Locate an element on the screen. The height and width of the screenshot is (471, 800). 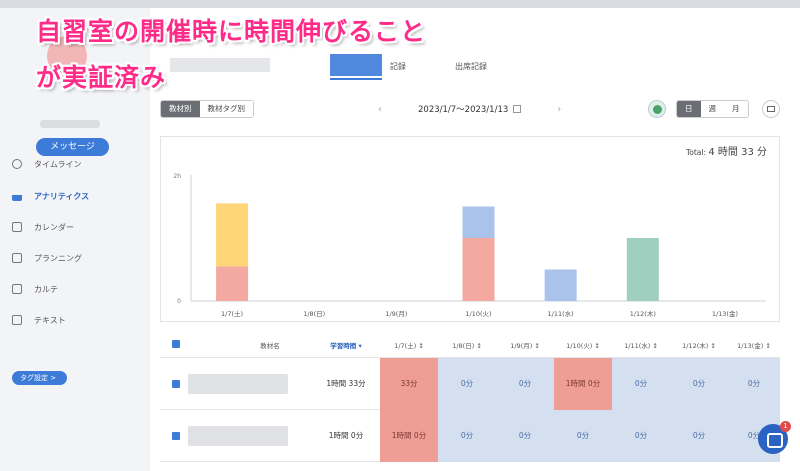
tab-active is located at coordinates (356, 65).